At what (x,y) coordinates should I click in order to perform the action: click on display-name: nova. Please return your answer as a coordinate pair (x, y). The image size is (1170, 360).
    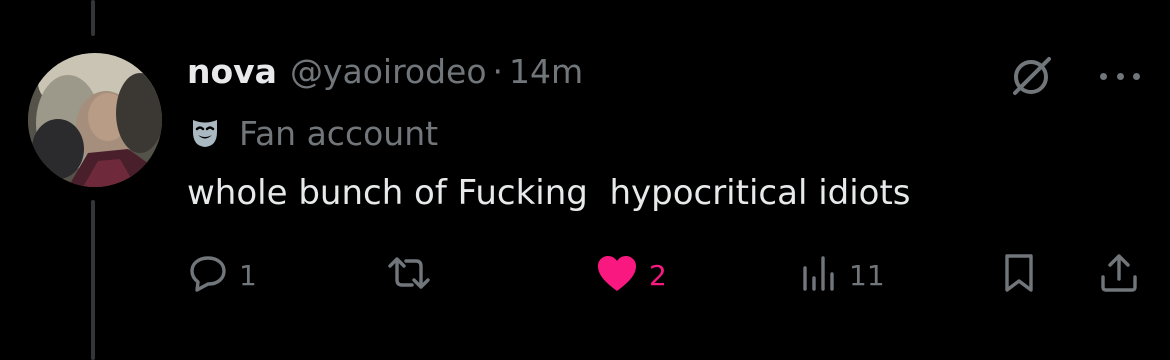
    Looking at the image, I should click on (232, 71).